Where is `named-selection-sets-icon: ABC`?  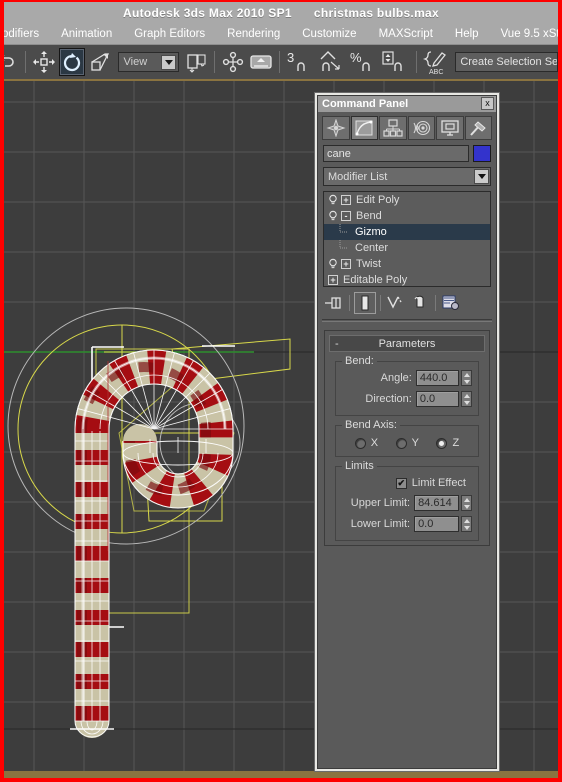
named-selection-sets-icon: ABC is located at coordinates (436, 62).